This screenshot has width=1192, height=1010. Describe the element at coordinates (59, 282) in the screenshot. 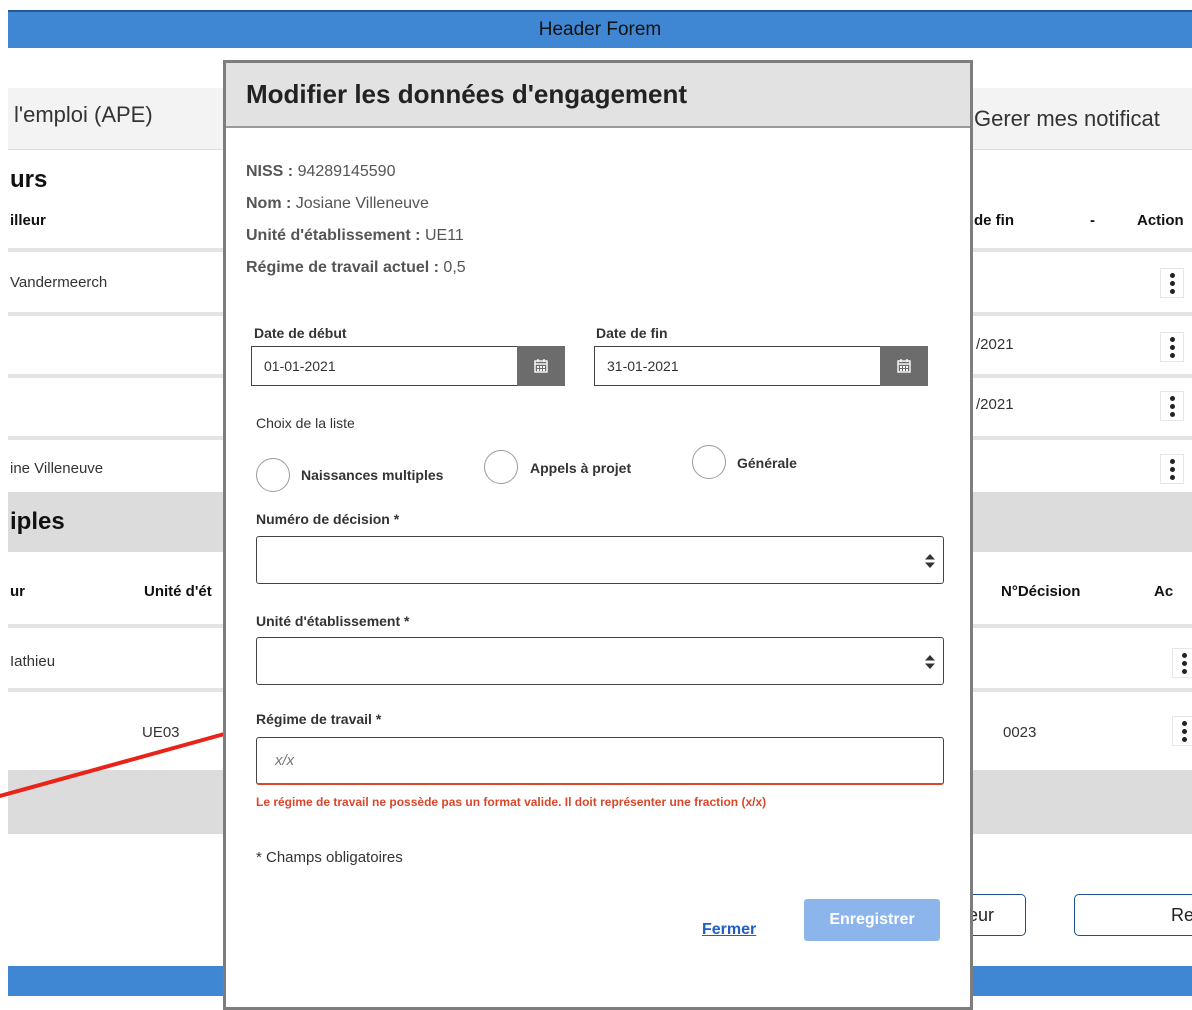

I see `table-row-name: Vandermeerch` at that location.